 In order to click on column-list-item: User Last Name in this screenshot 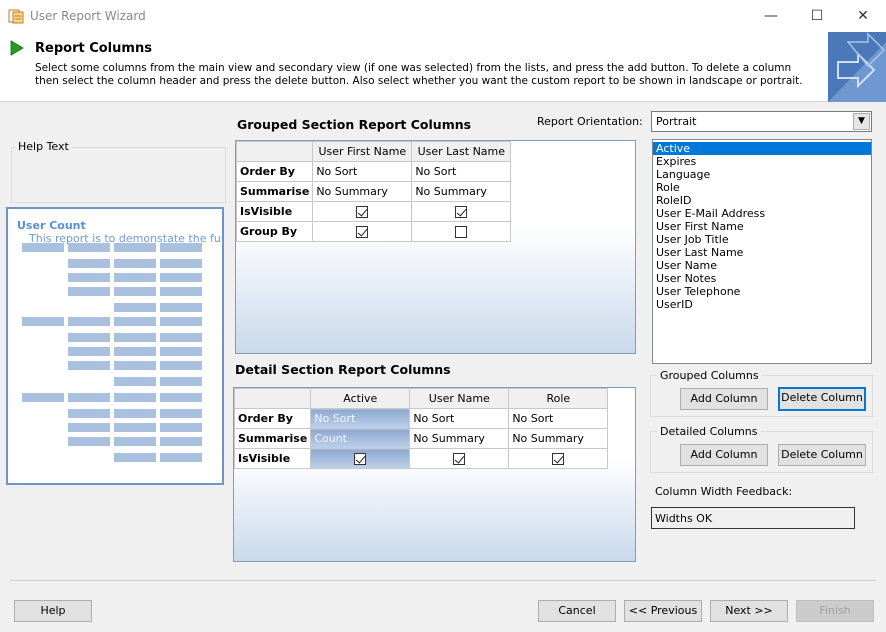, I will do `click(762, 252)`.